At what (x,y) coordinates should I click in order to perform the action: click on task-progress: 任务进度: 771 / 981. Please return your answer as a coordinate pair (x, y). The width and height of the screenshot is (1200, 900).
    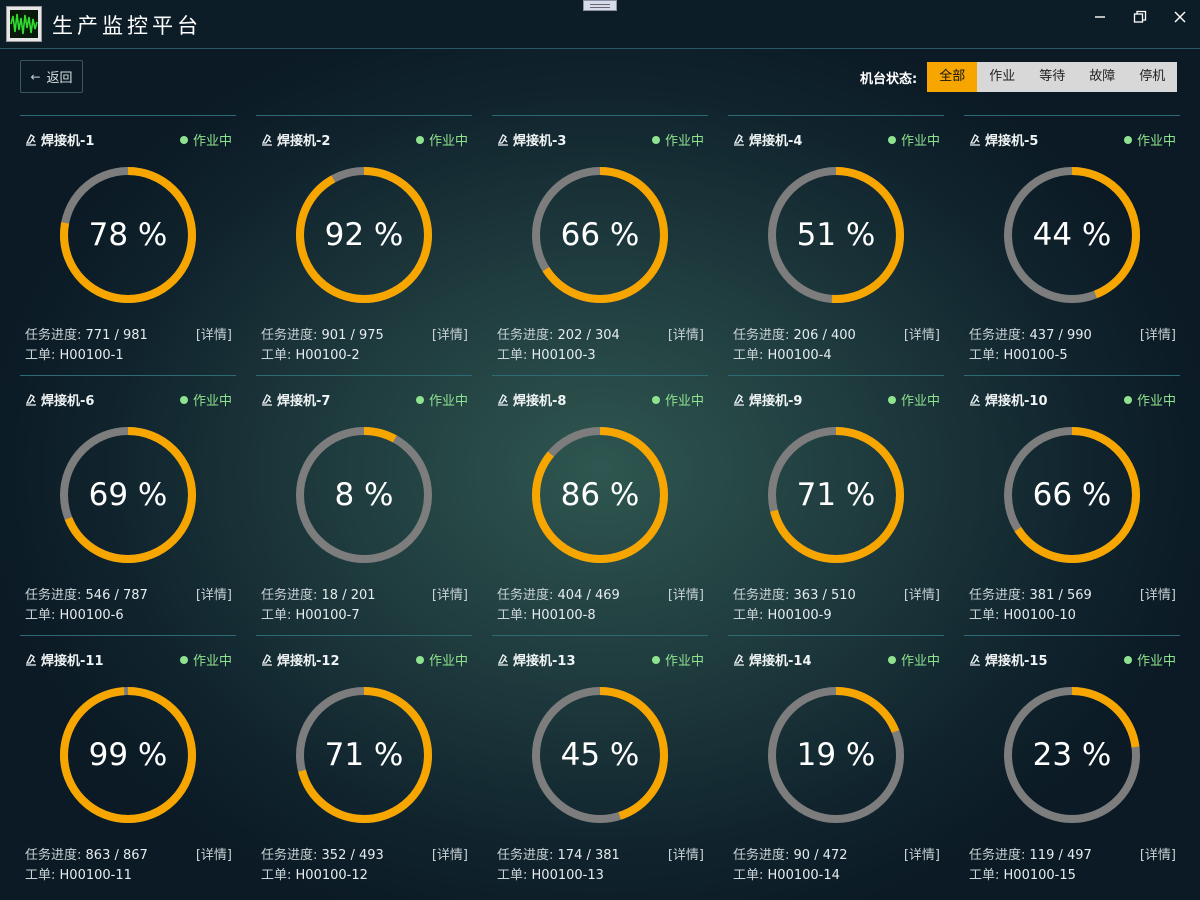
    Looking at the image, I should click on (86, 333).